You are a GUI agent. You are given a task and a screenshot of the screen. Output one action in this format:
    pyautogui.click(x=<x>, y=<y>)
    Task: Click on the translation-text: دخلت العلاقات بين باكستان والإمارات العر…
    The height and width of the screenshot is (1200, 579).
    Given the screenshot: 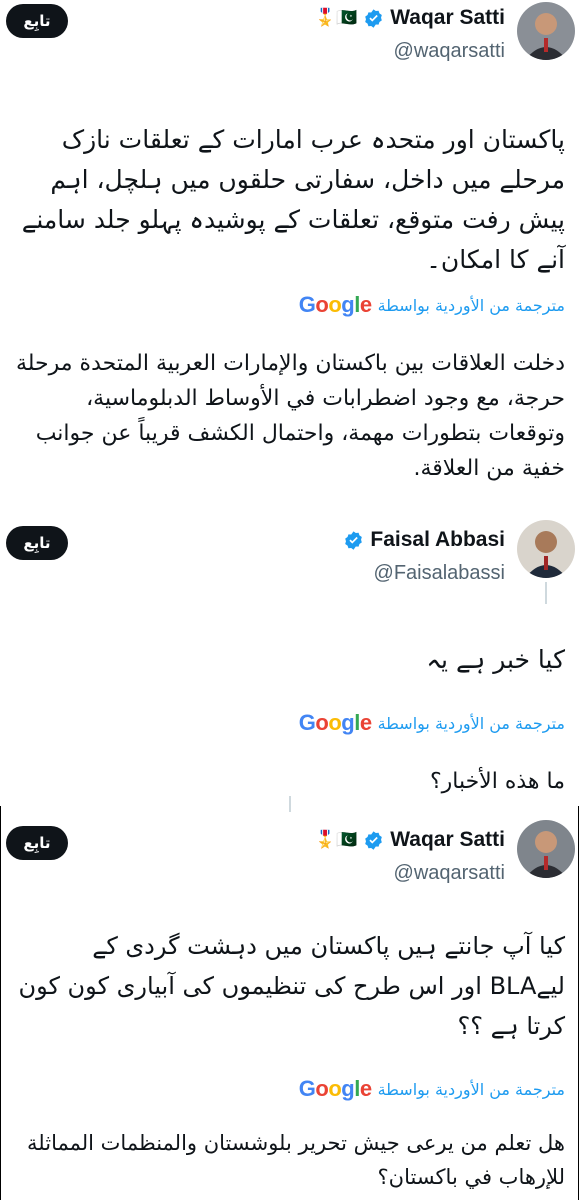 What is the action you would take?
    pyautogui.click(x=290, y=416)
    